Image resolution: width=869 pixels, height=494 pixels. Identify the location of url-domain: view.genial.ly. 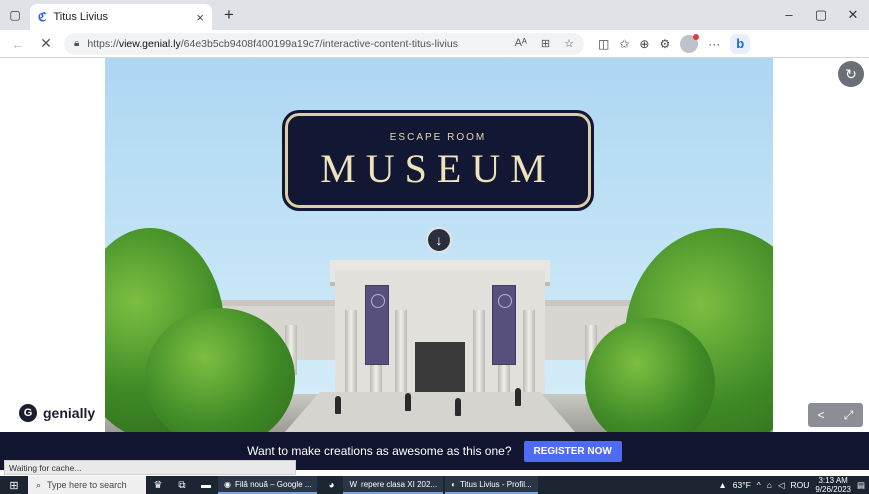
(149, 43).